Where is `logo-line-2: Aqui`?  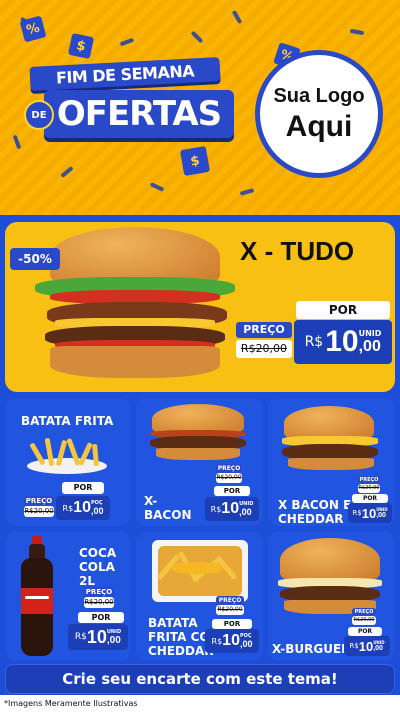 logo-line-2: Aqui is located at coordinates (319, 126).